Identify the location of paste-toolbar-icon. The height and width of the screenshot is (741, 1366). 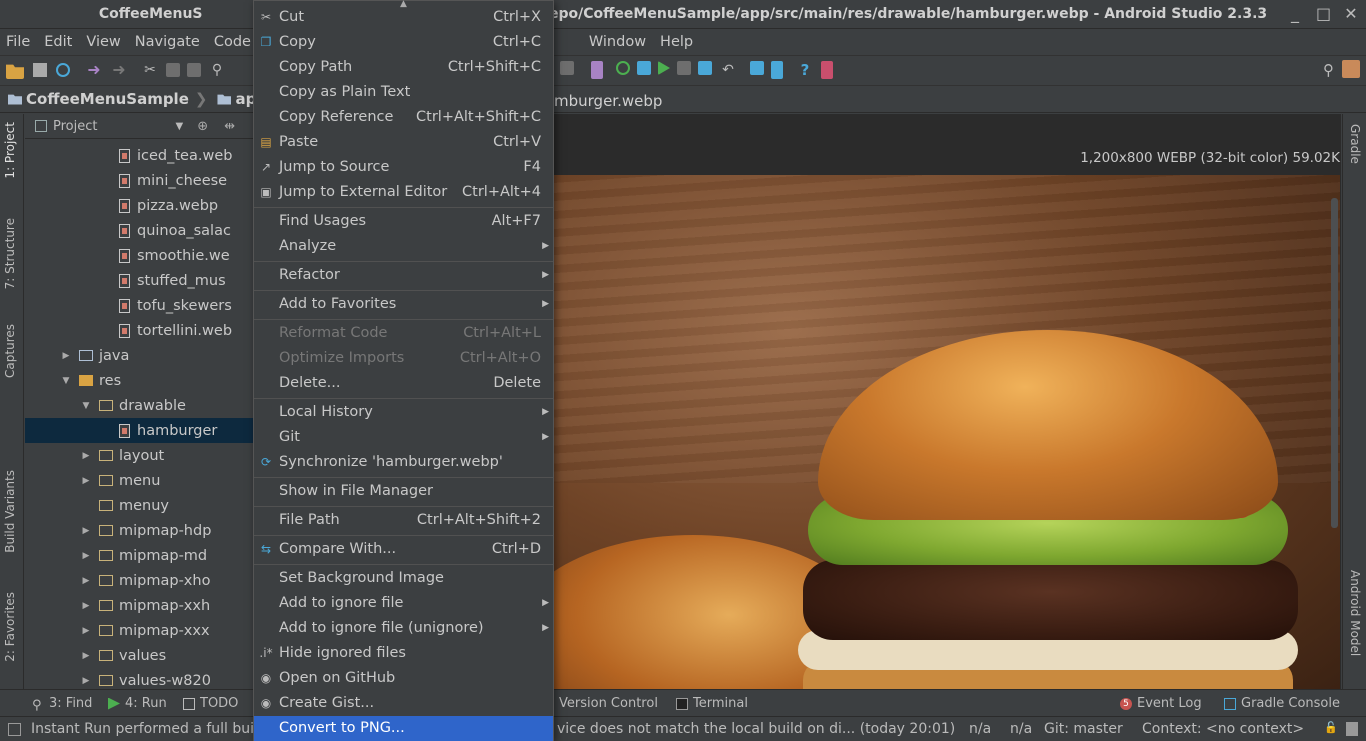
(194, 70).